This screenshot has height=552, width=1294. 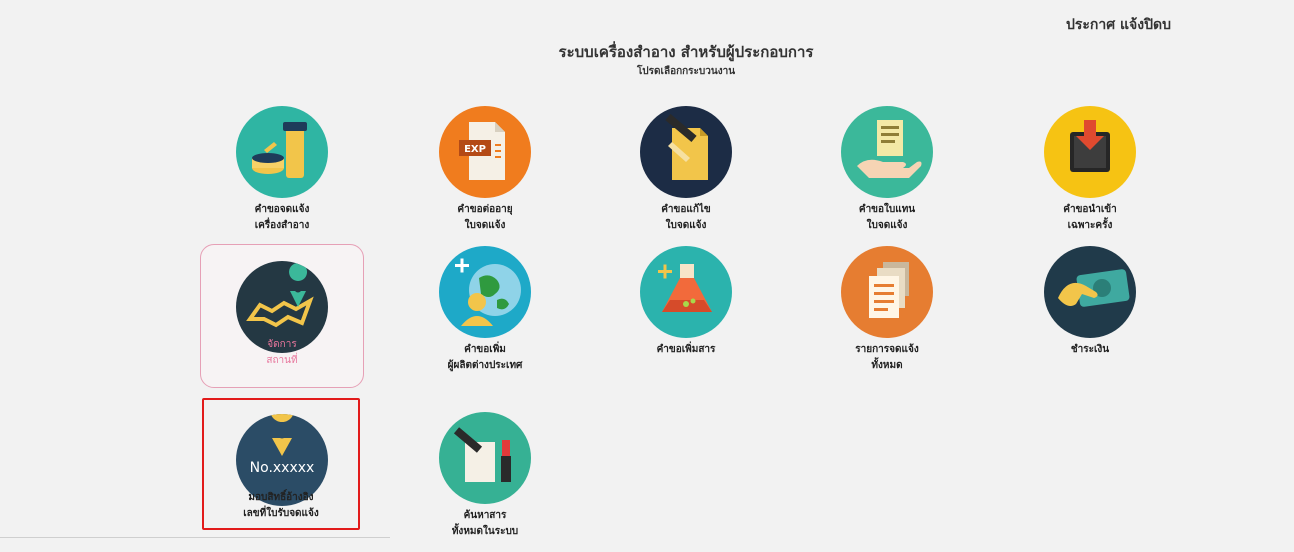 What do you see at coordinates (282, 352) in the screenshot?
I see `tile-label: จัดการ สถานที่` at bounding box center [282, 352].